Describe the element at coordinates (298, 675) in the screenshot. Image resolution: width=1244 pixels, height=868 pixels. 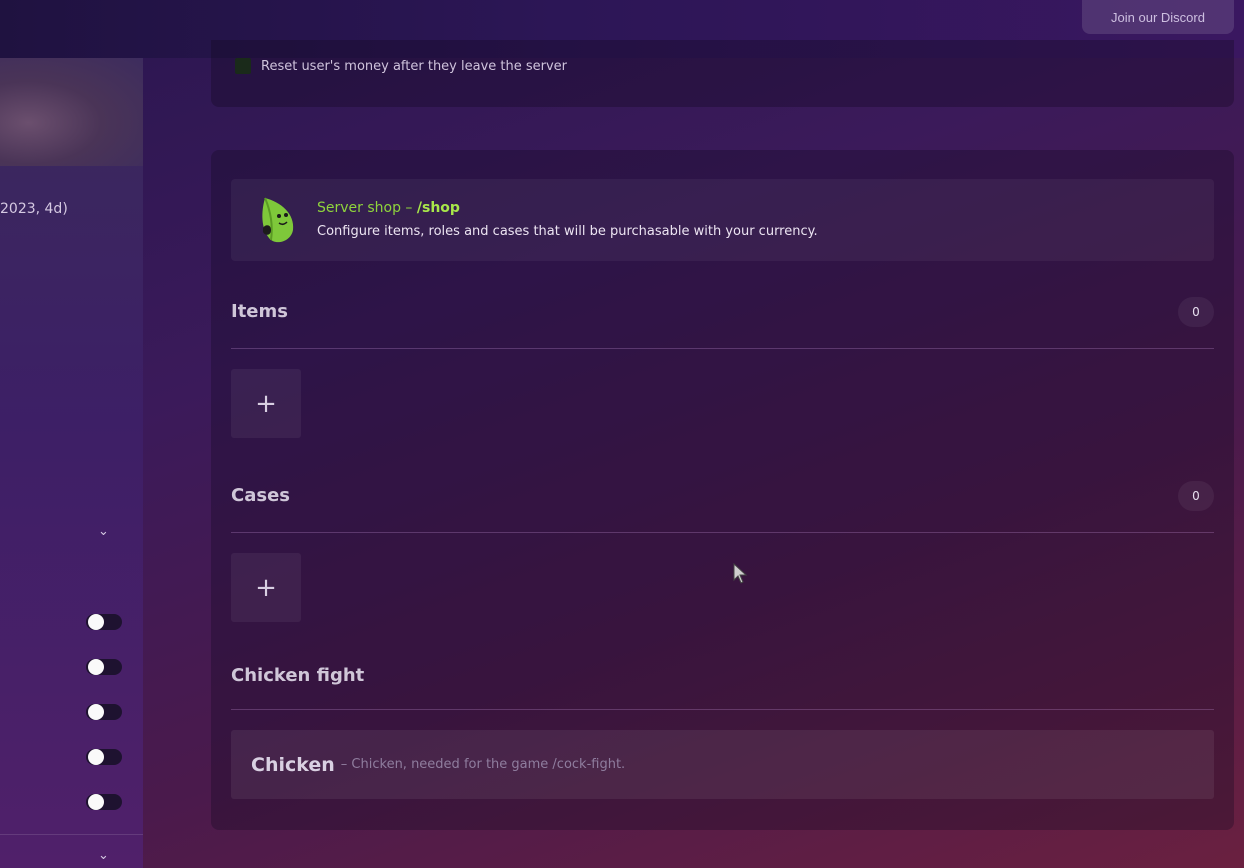
I see `chicken-fight-section-title: Chicken fight` at that location.